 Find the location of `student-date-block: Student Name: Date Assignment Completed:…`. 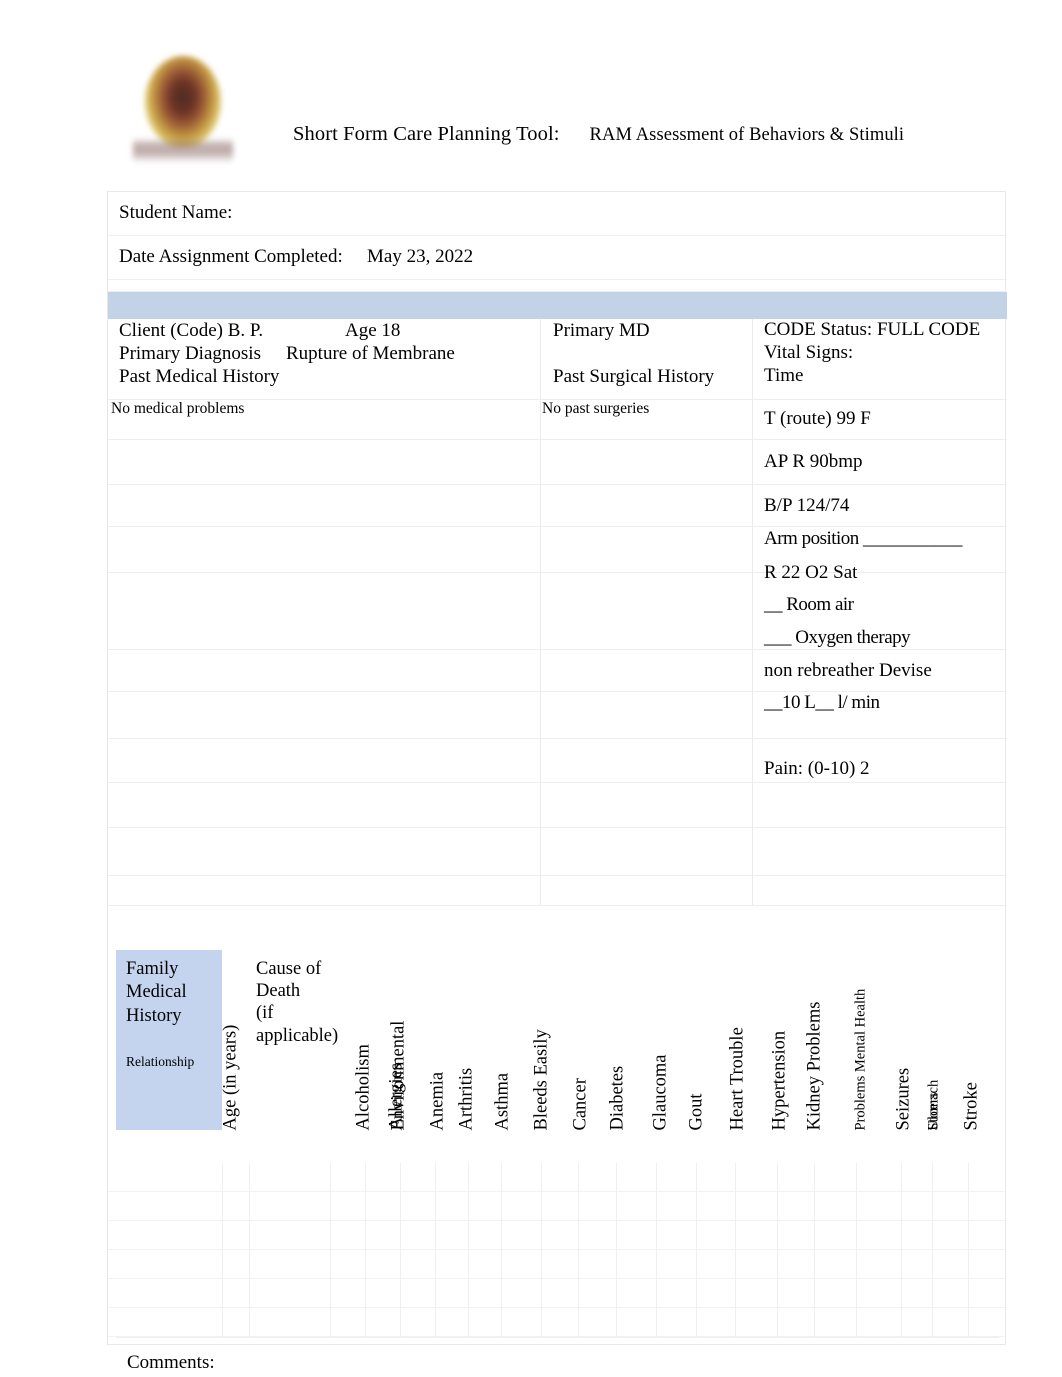

student-date-block: Student Name: Date Assignment Completed:… is located at coordinates (557, 242).